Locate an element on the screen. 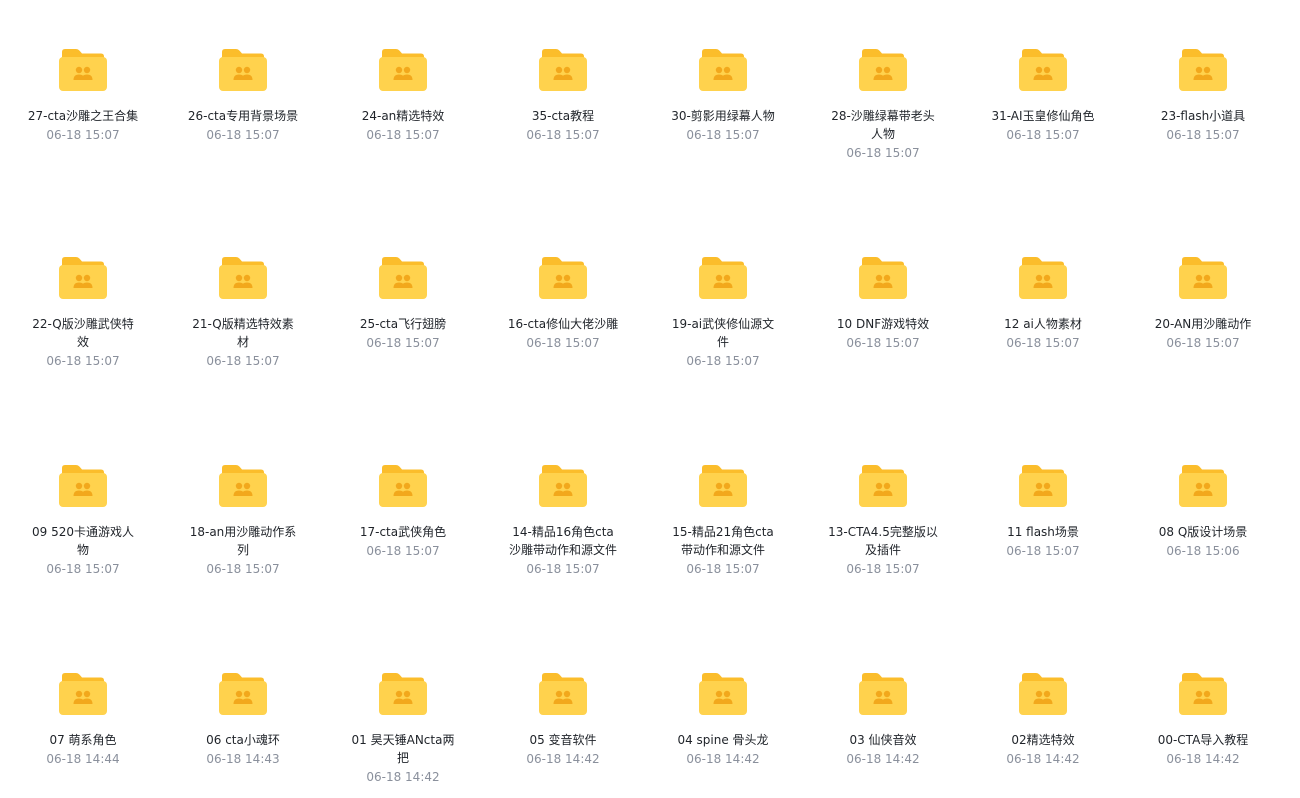 This screenshot has width=1300, height=798. folder-item: 12 ai人物素材 06-18 15:07 is located at coordinates (1043, 303).